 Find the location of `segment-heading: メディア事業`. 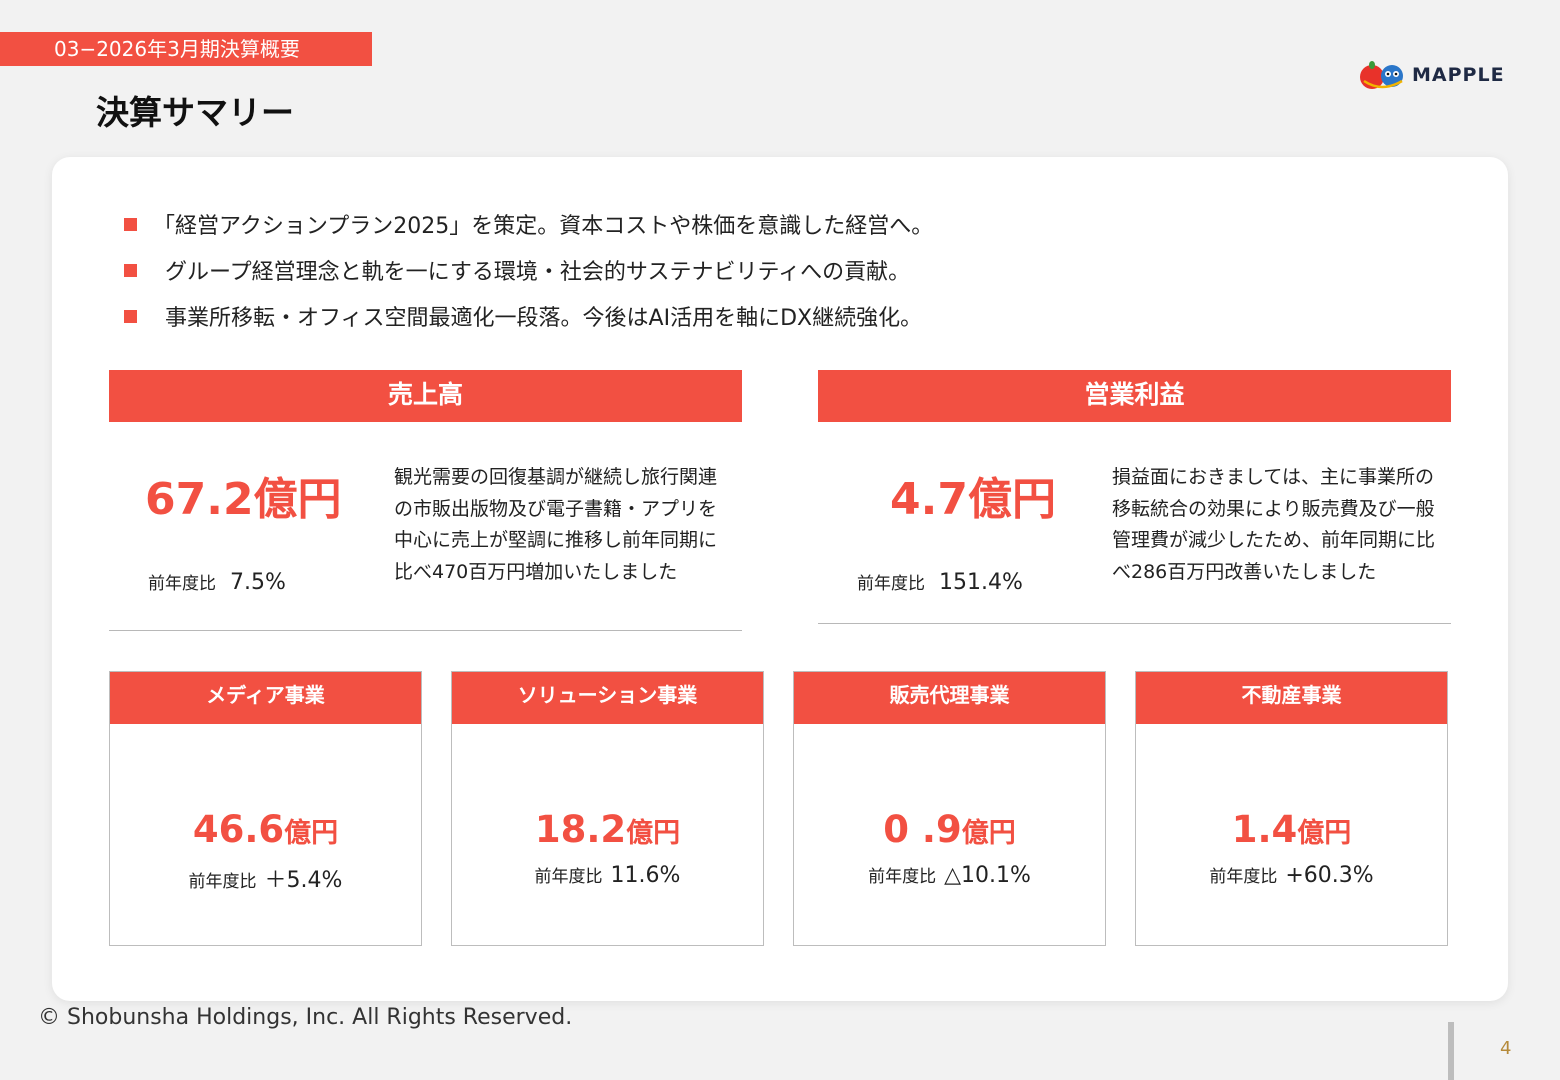

segment-heading: メディア事業 is located at coordinates (265, 698).